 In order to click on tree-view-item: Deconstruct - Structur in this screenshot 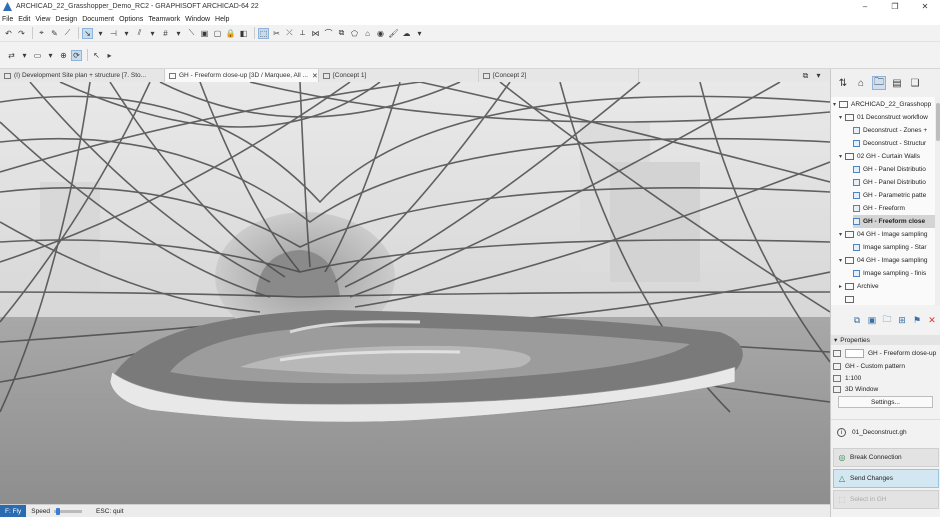, I will do `click(889, 143)`.